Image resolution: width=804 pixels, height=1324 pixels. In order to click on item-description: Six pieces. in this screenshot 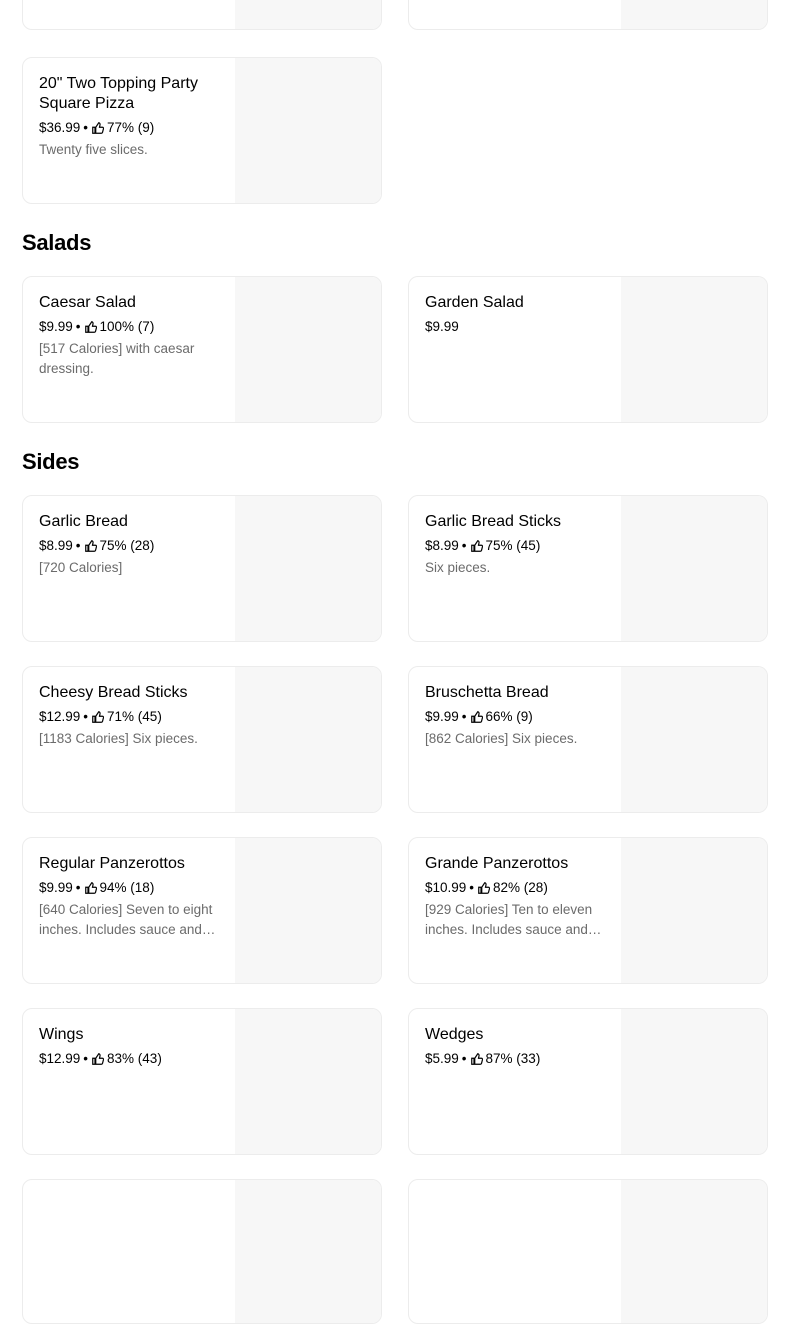, I will do `click(458, 567)`.